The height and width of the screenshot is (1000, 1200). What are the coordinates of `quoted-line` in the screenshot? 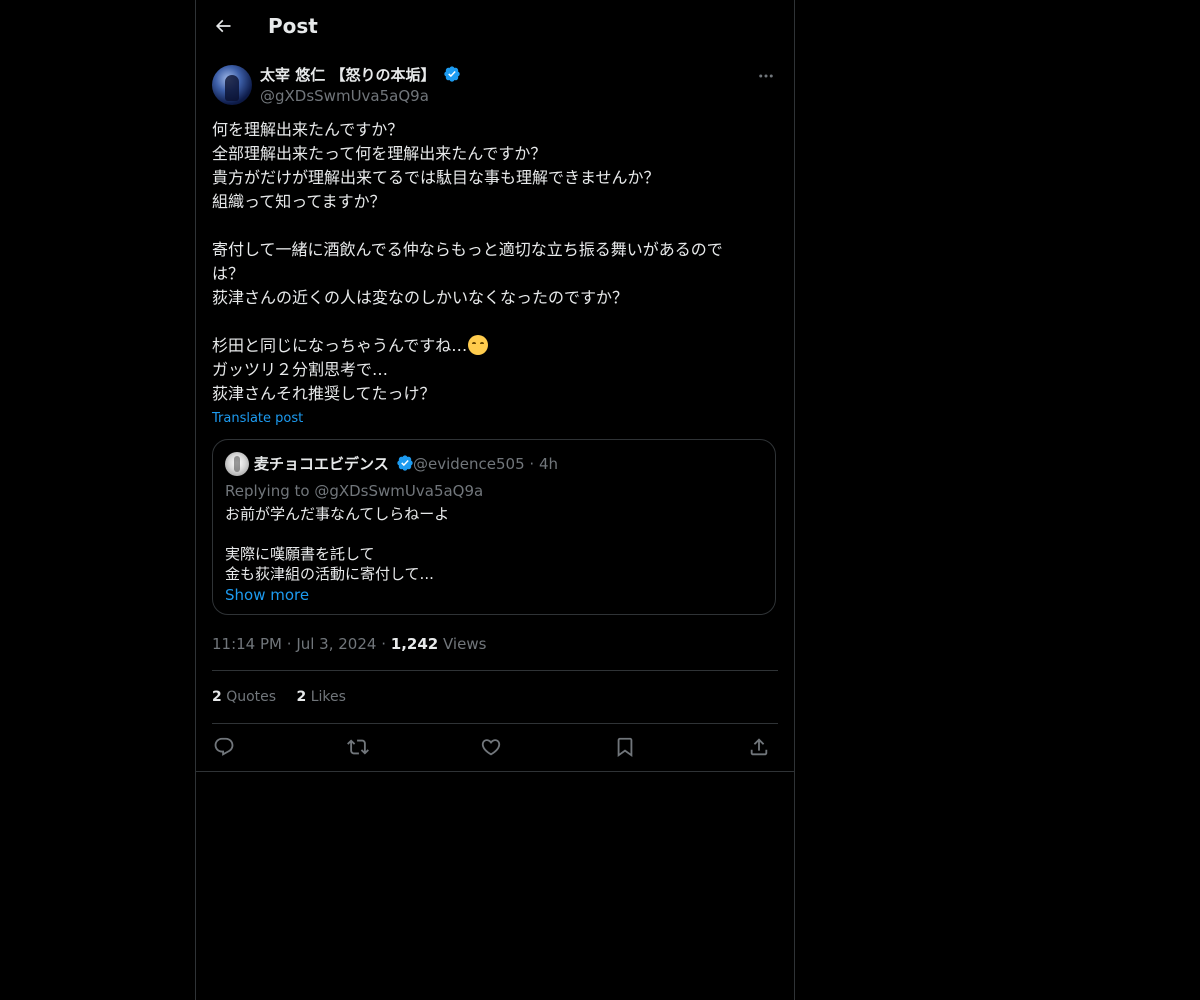 It's located at (495, 534).